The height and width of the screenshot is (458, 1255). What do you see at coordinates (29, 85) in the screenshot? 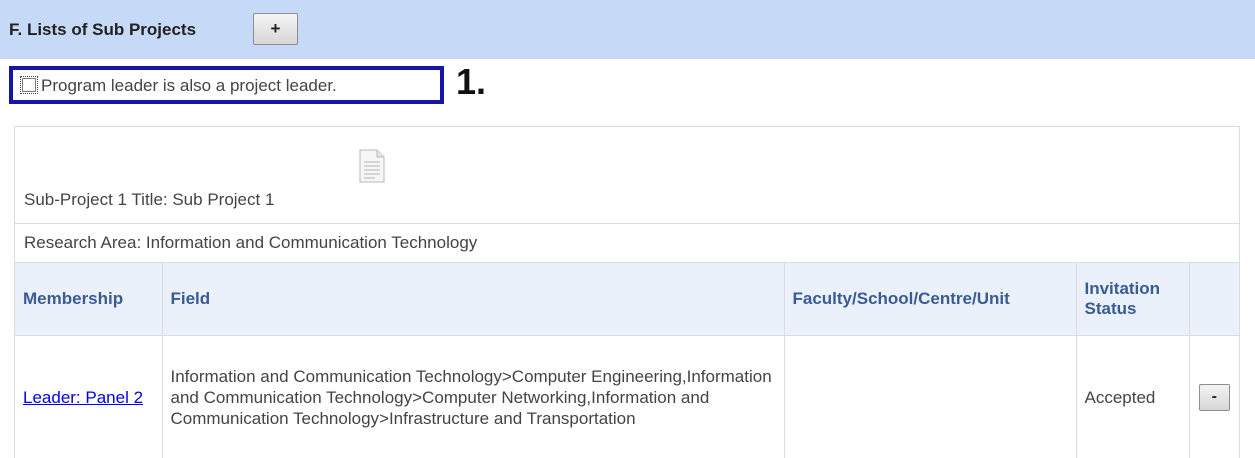
I see `leader-checkbox` at bounding box center [29, 85].